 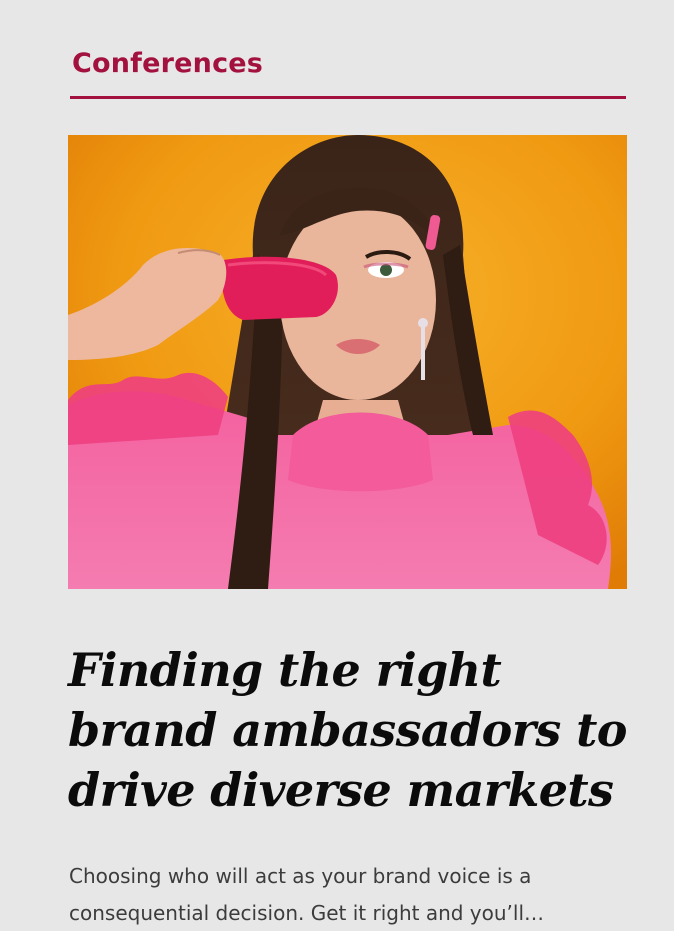 I want to click on section-divider, so click(x=348, y=97).